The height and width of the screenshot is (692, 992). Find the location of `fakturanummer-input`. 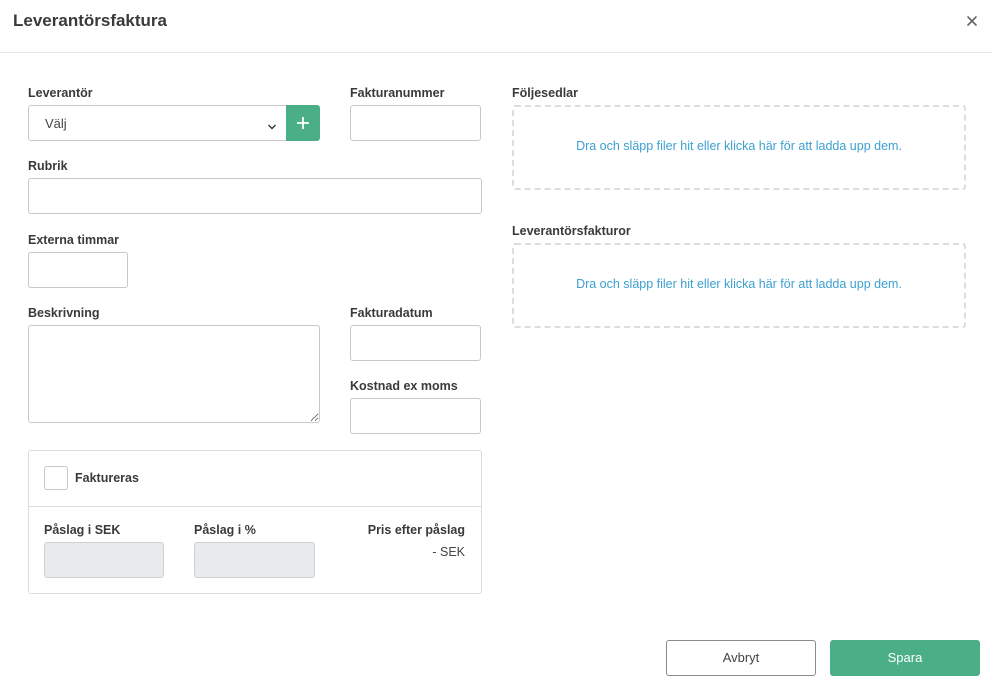

fakturanummer-input is located at coordinates (415, 123).